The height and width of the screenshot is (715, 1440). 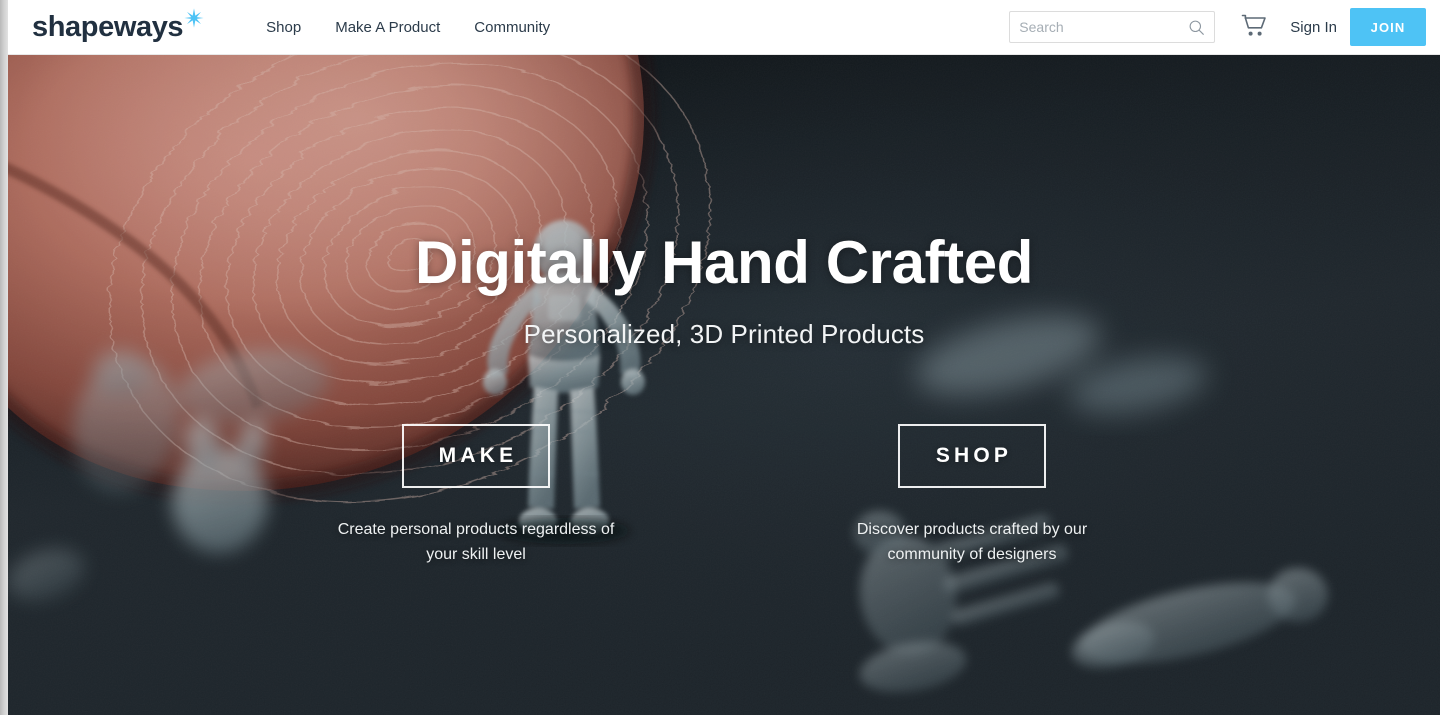 What do you see at coordinates (512, 27) in the screenshot?
I see `nav-item-community: Community` at bounding box center [512, 27].